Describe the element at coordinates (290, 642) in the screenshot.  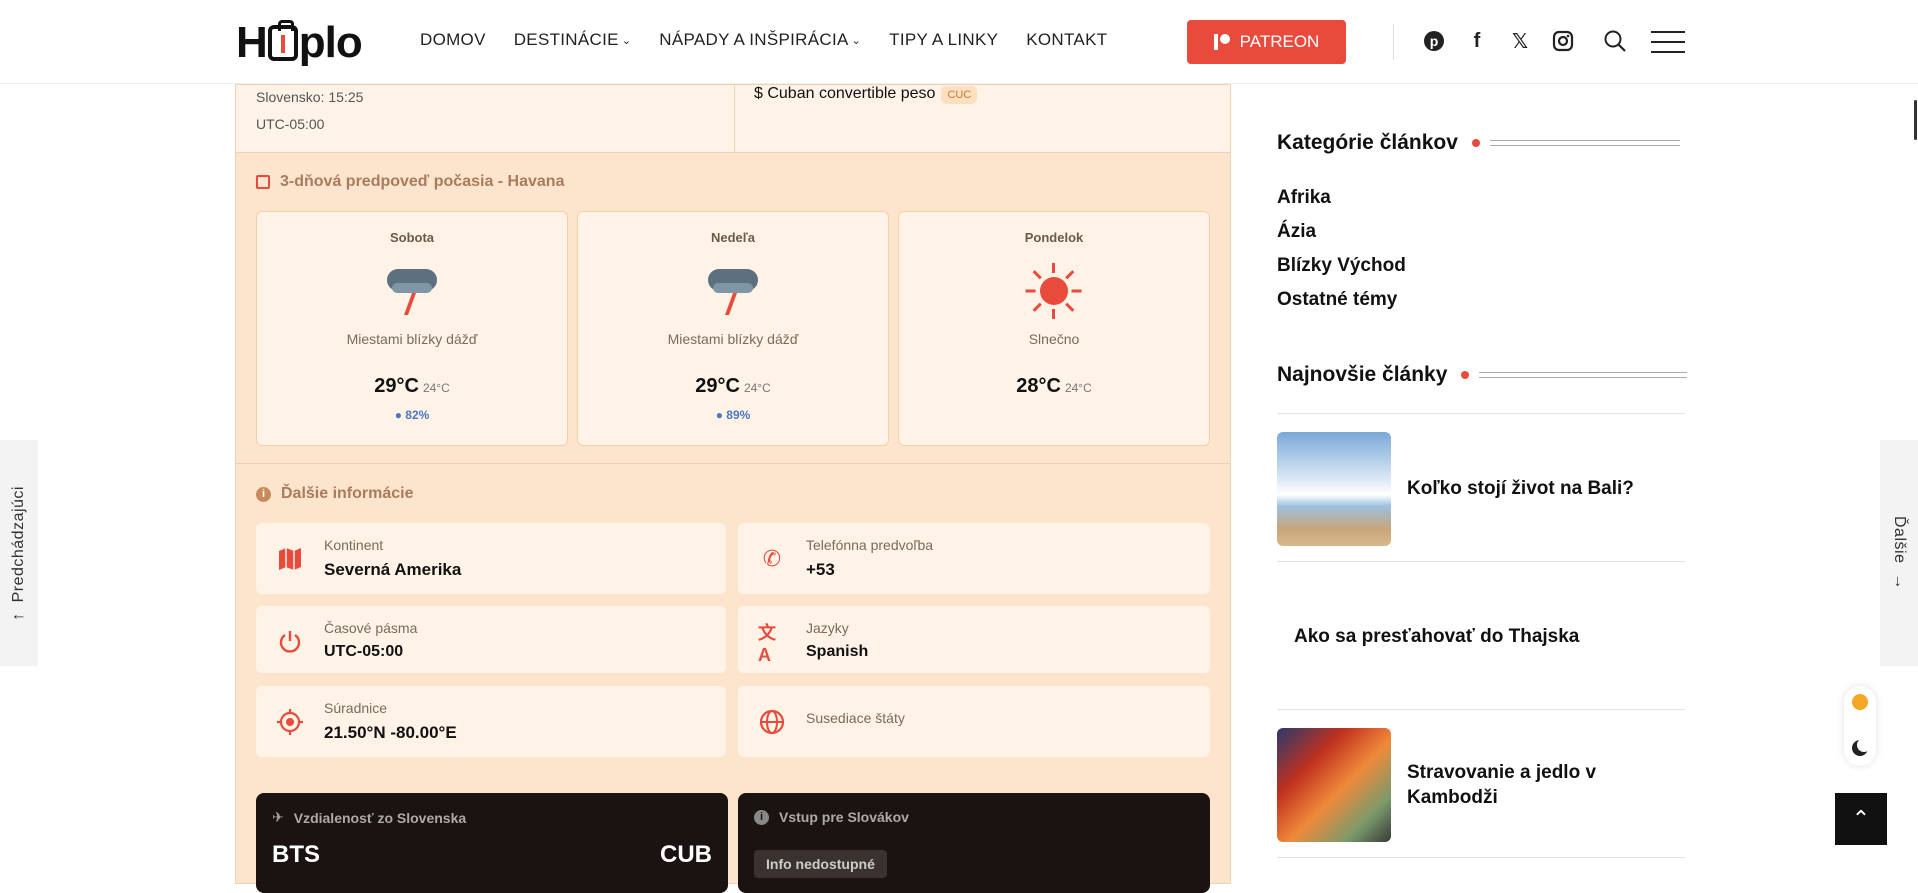
I see `power-icon` at that location.